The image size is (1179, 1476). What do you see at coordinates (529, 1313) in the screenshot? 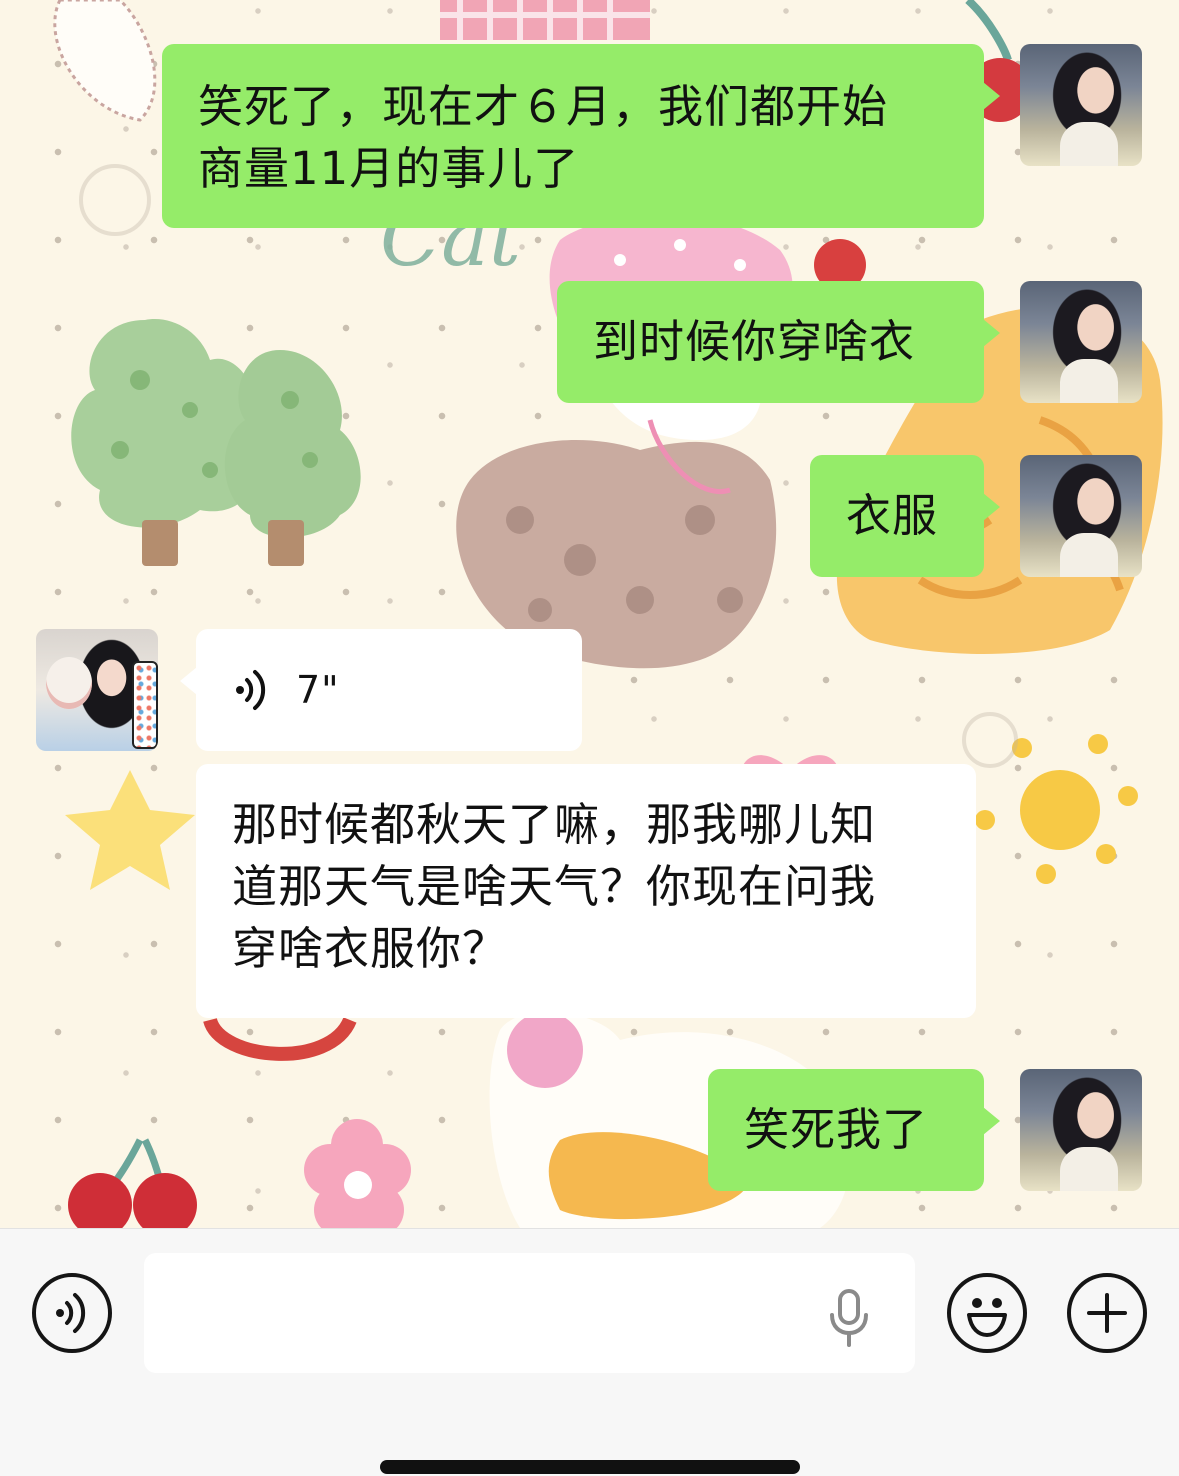
I see `message-input` at bounding box center [529, 1313].